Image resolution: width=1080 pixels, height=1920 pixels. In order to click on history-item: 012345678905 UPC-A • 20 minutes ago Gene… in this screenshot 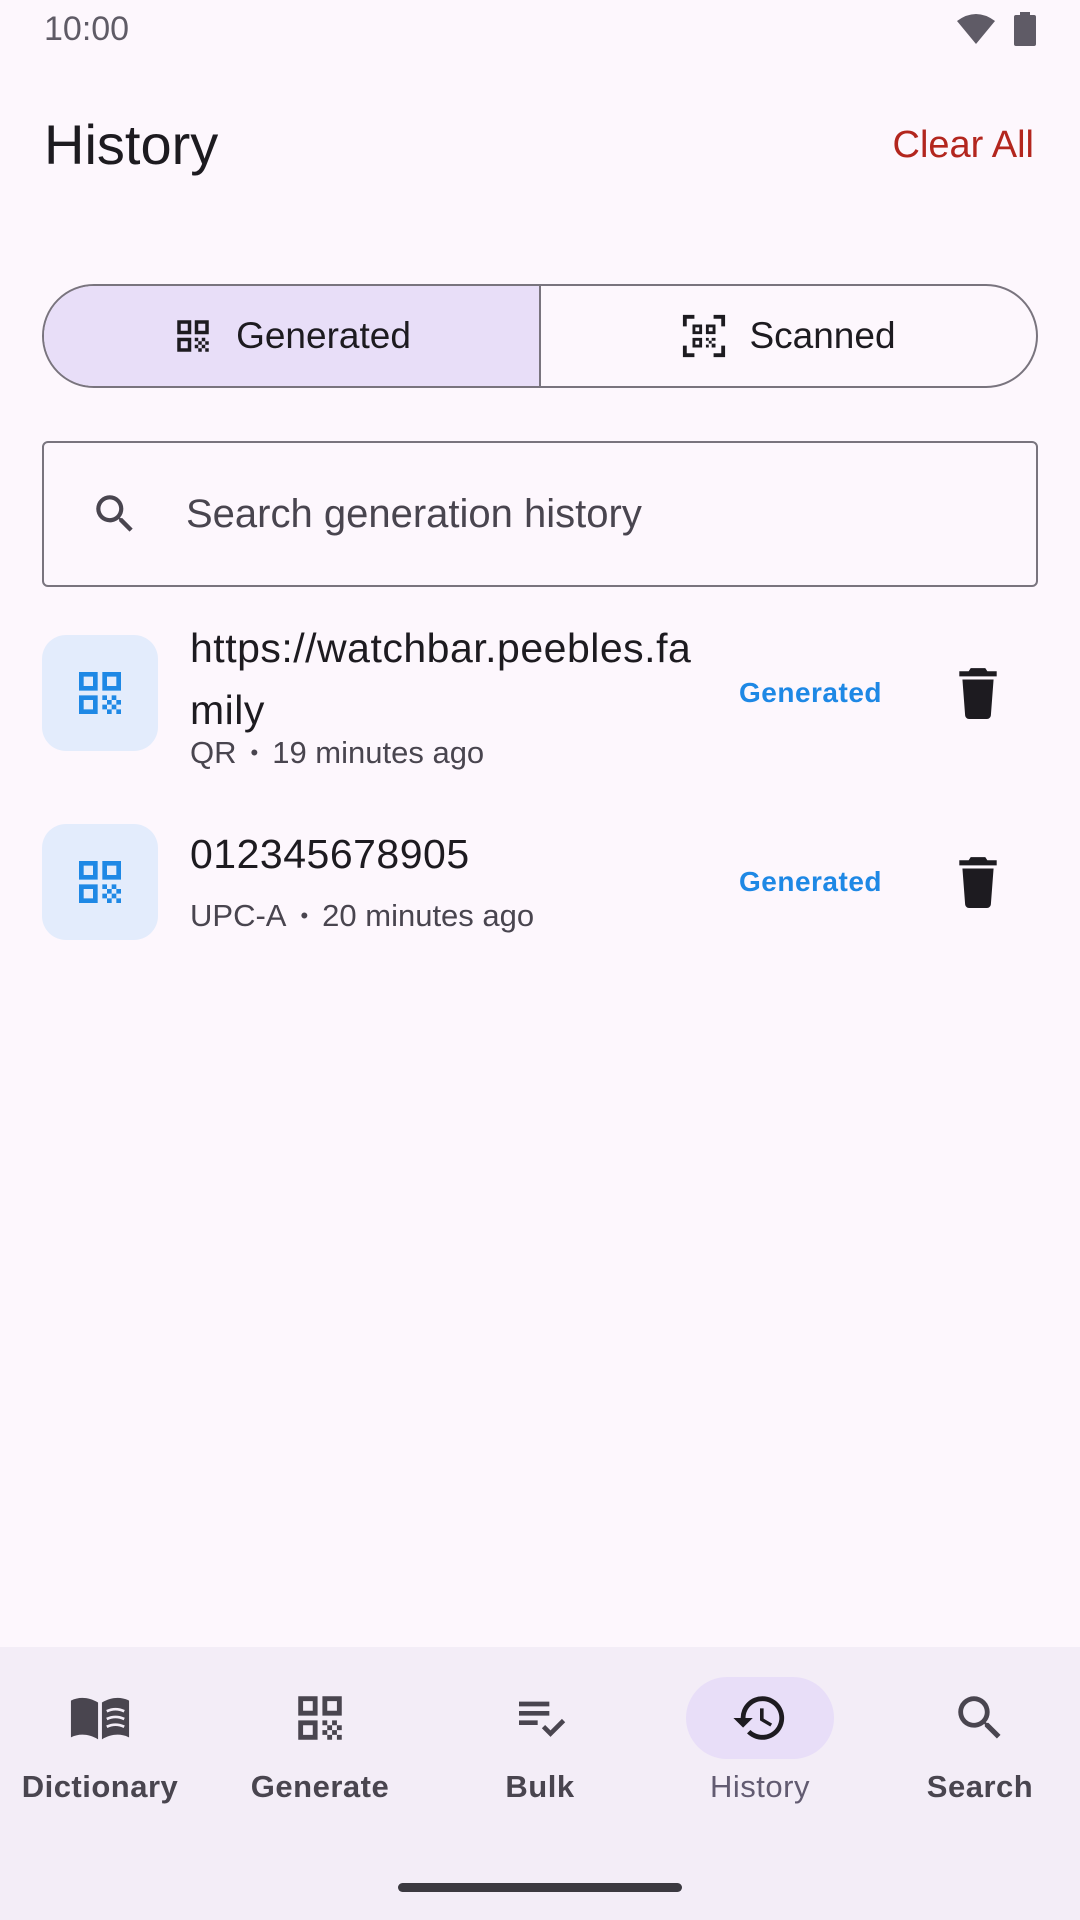, I will do `click(540, 882)`.